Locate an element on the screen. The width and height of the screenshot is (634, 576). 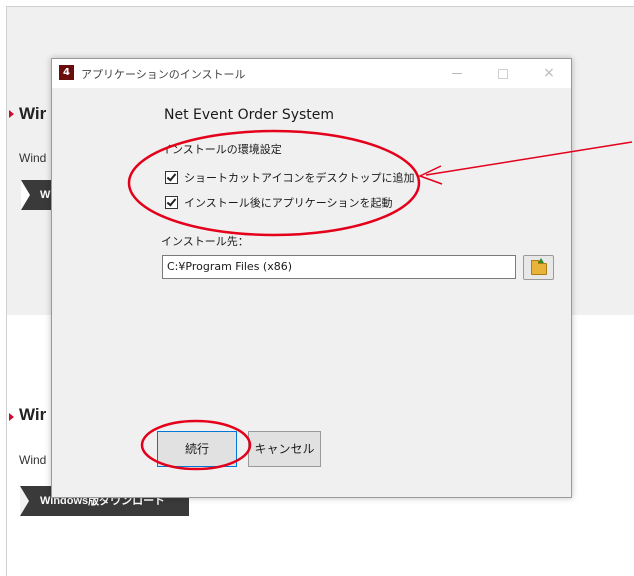
annotation-ellipse-continue is located at coordinates (196, 445).